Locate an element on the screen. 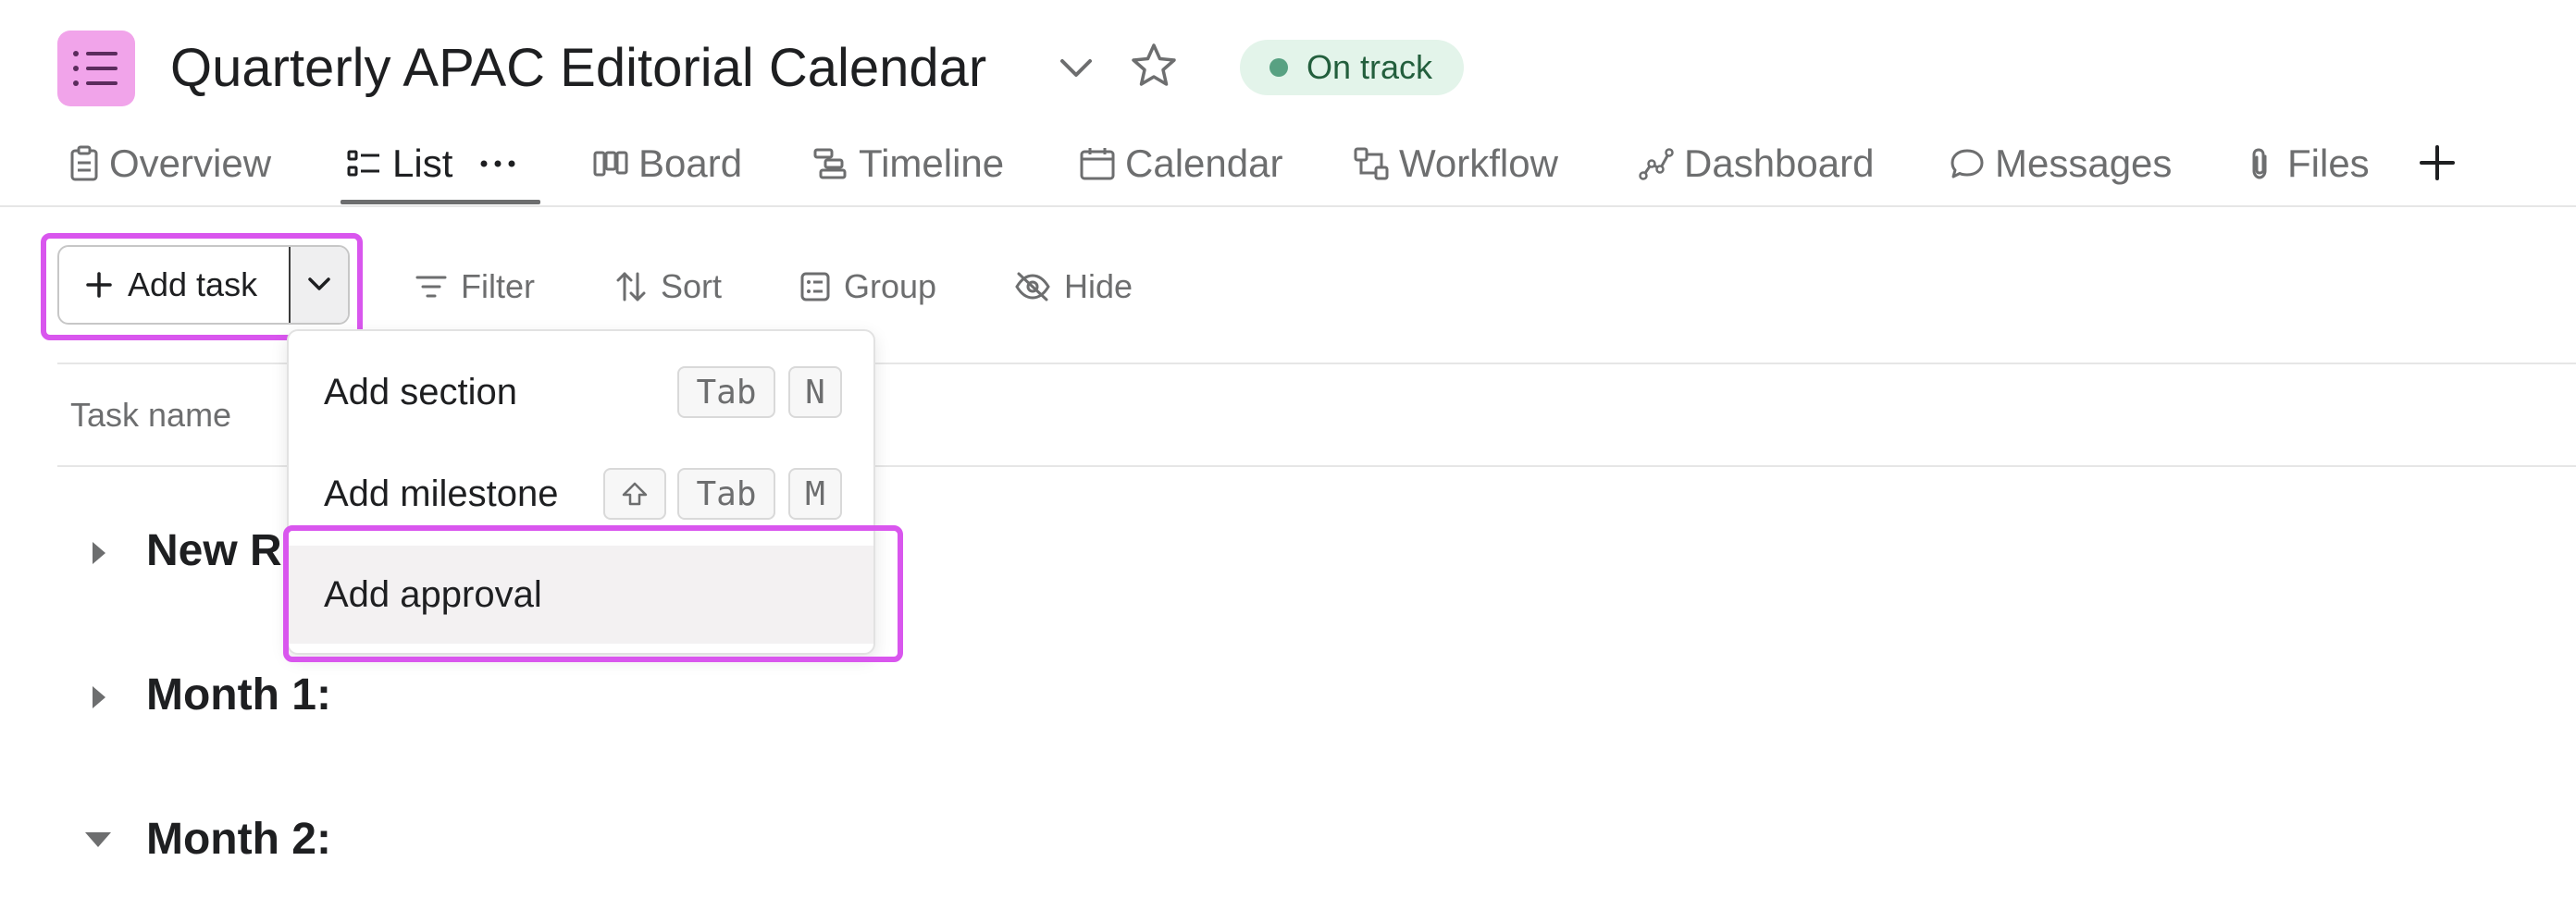 This screenshot has width=2576, height=910. dashboard-icon is located at coordinates (1657, 164).